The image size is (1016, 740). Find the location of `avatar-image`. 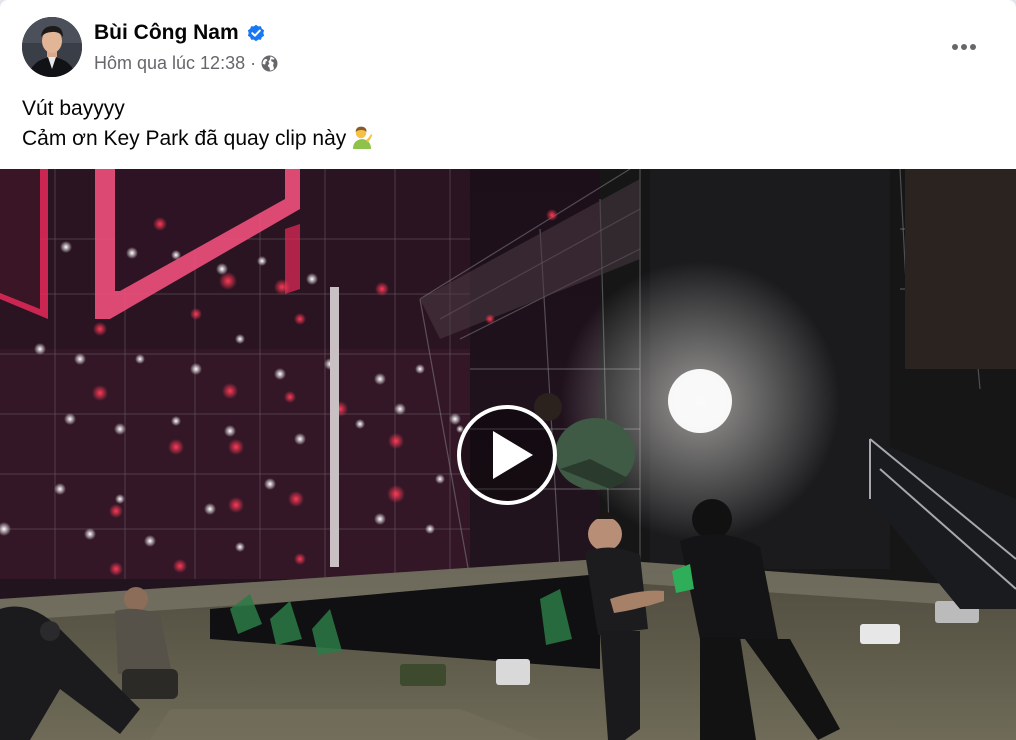

avatar-image is located at coordinates (52, 47).